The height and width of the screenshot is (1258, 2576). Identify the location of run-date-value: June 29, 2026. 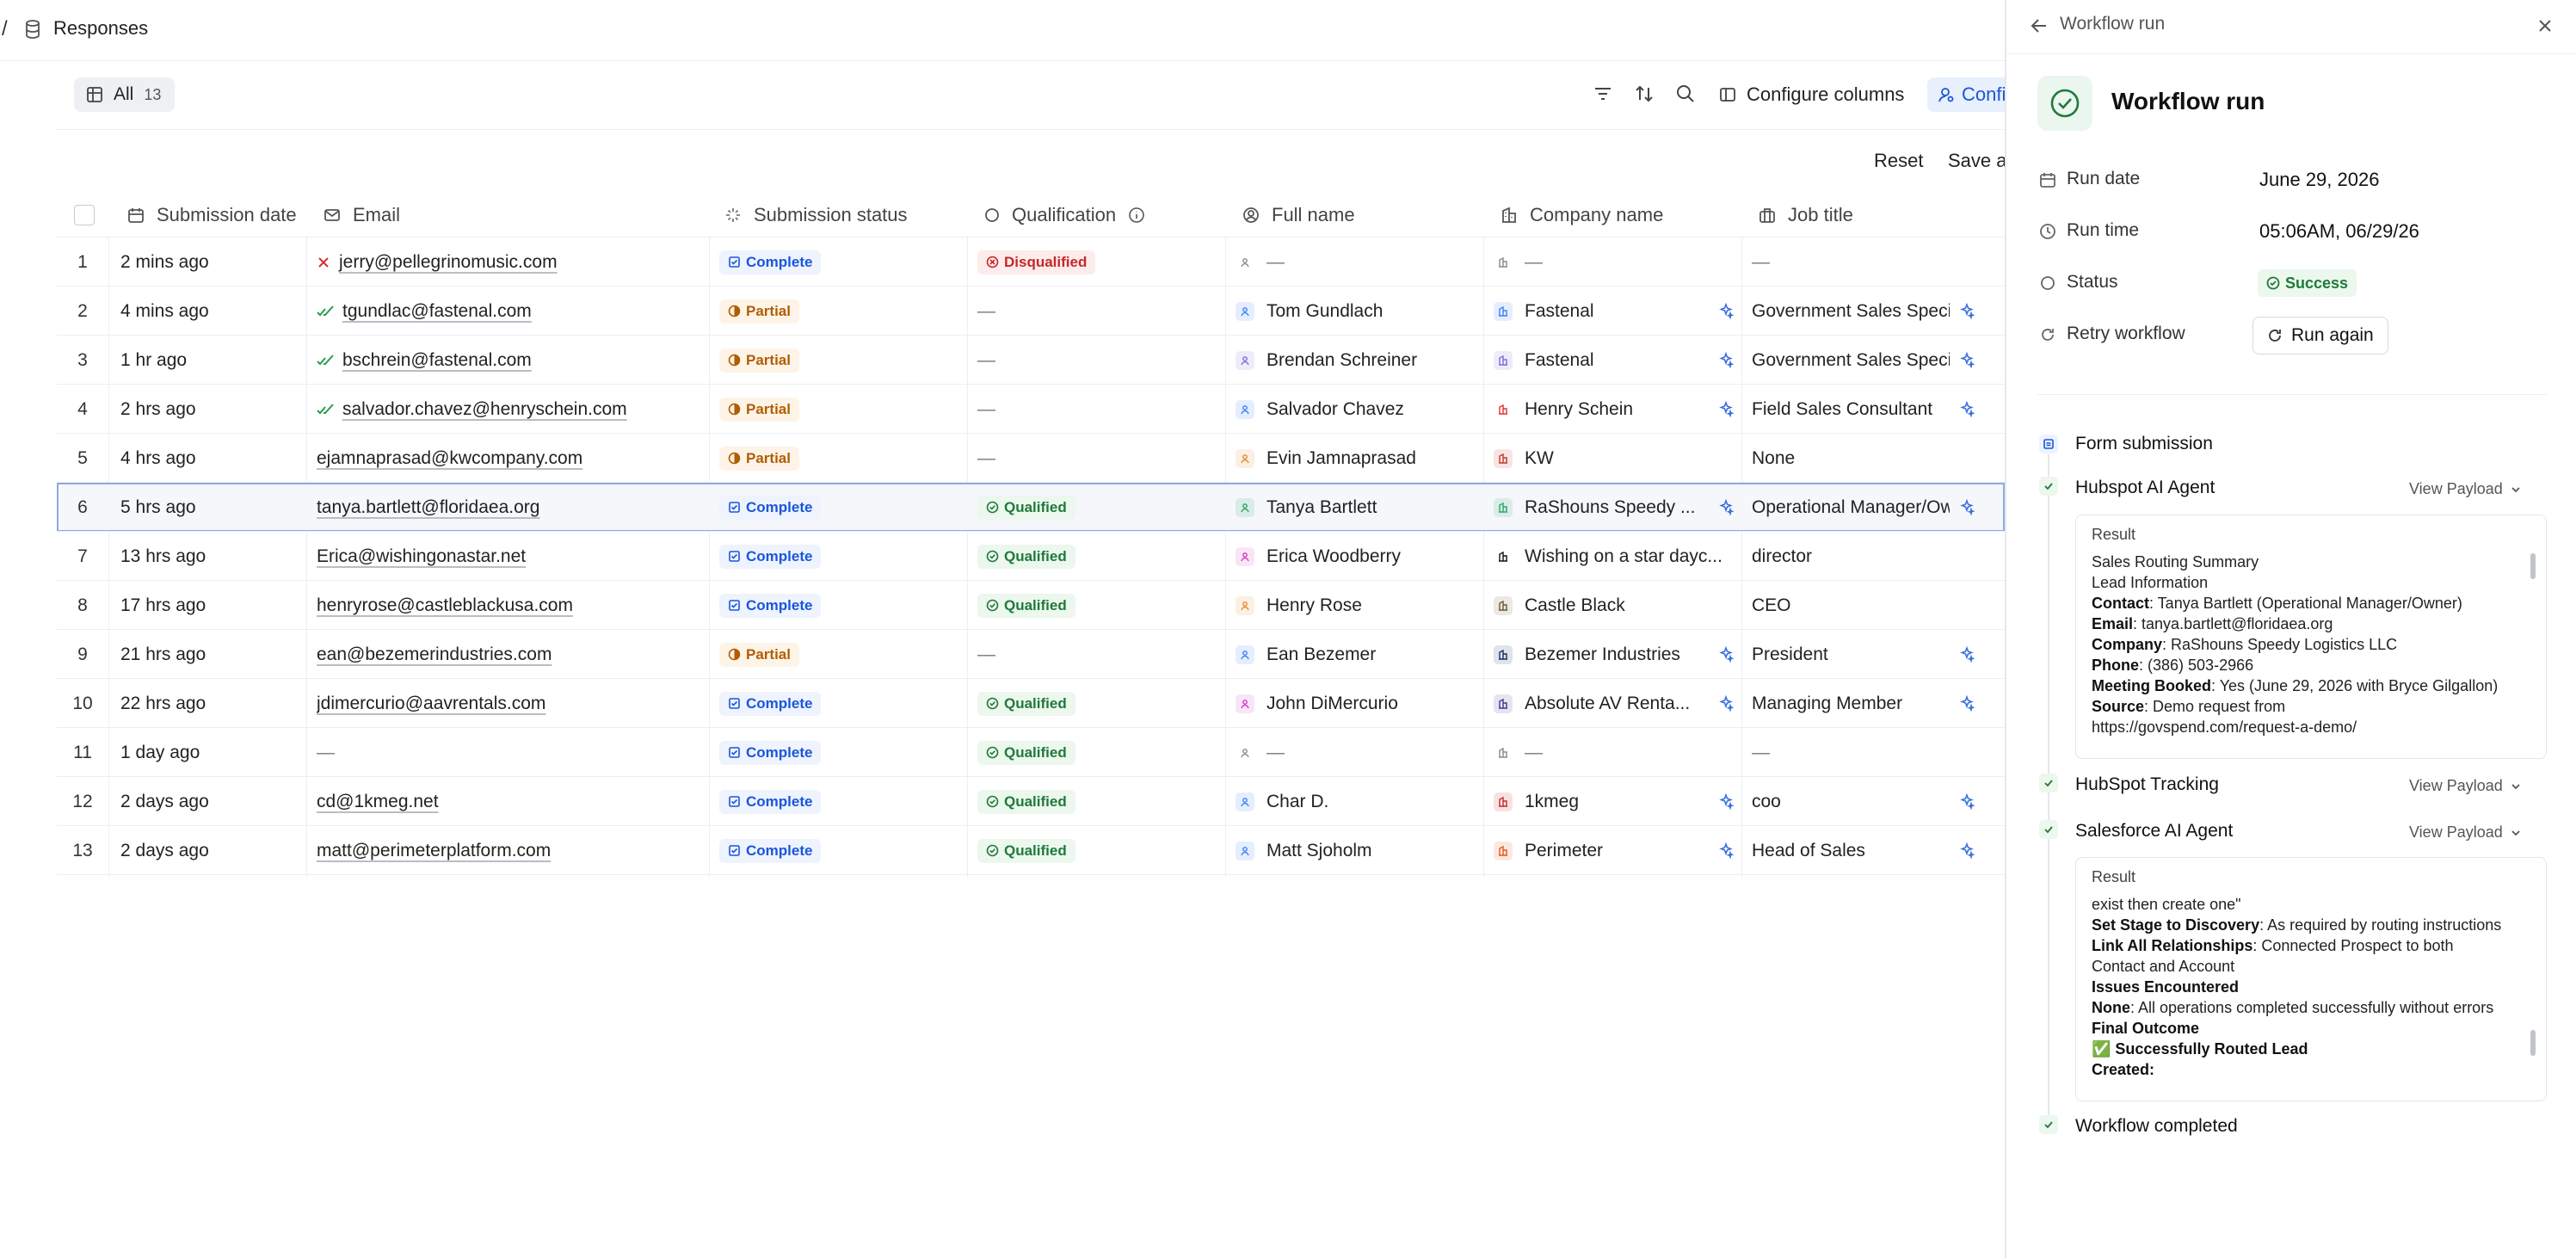
(2319, 179).